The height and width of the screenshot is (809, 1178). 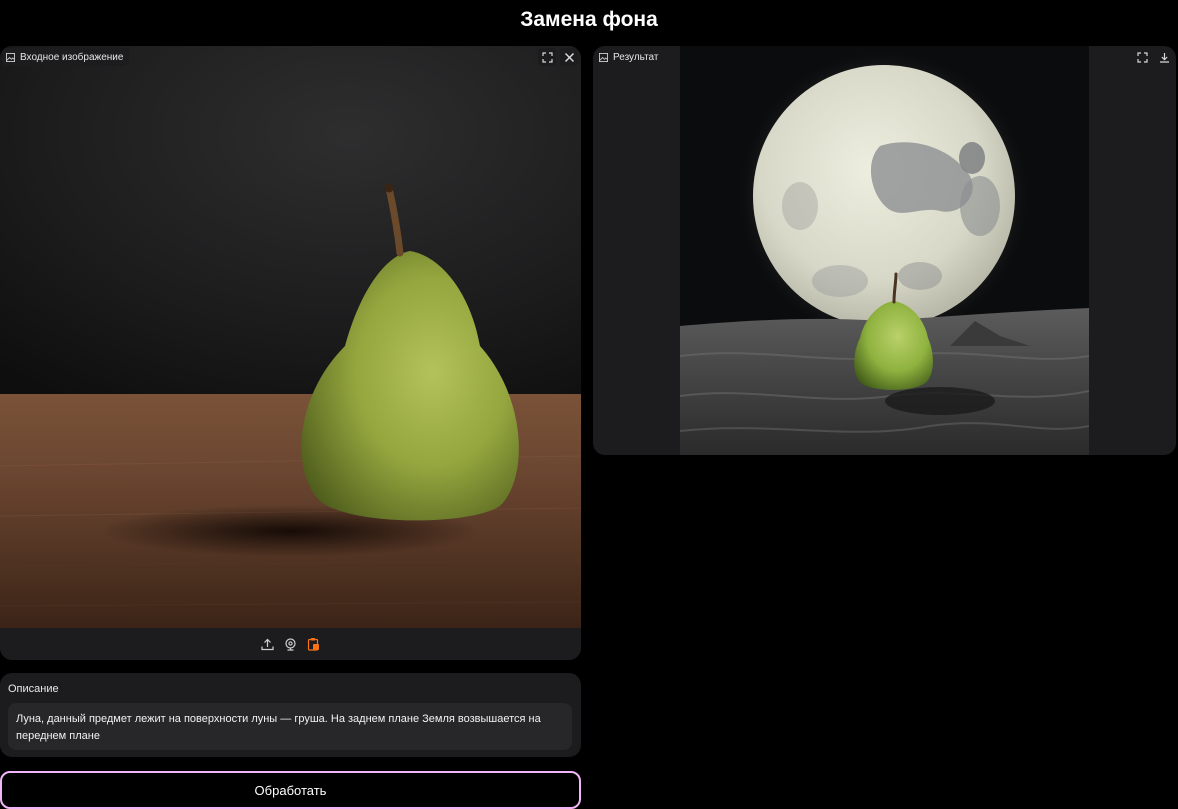 I want to click on page-title: Замена фона, so click(x=589, y=19).